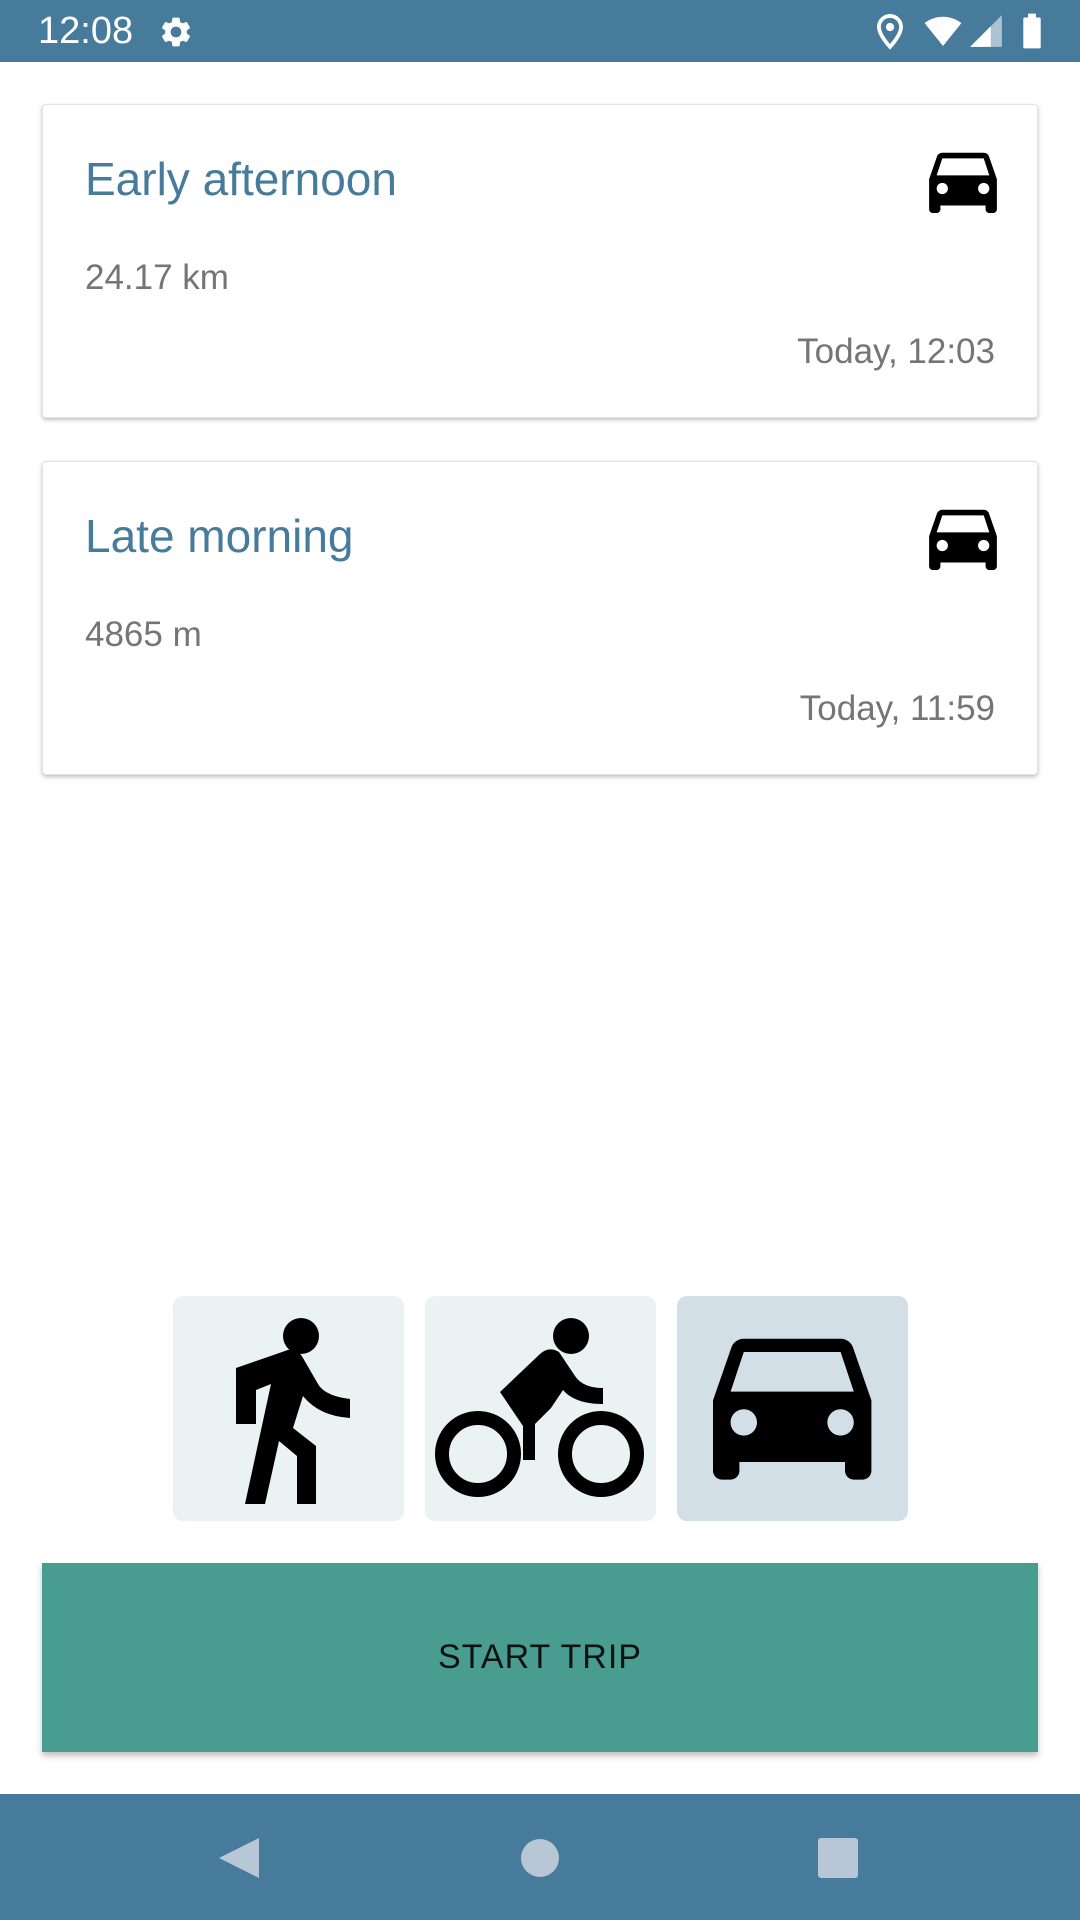 The image size is (1080, 1920). Describe the element at coordinates (896, 351) in the screenshot. I see `trip-time: Today, 12:03` at that location.